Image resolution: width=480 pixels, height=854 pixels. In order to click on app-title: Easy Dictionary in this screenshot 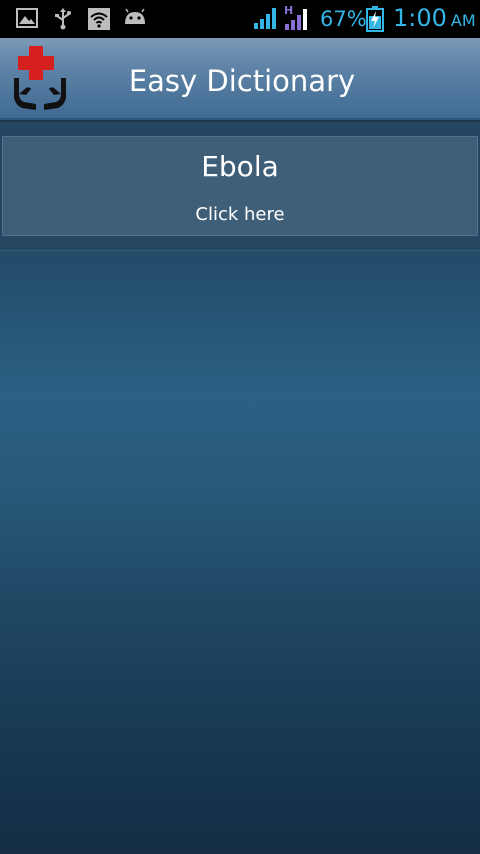, I will do `click(242, 81)`.